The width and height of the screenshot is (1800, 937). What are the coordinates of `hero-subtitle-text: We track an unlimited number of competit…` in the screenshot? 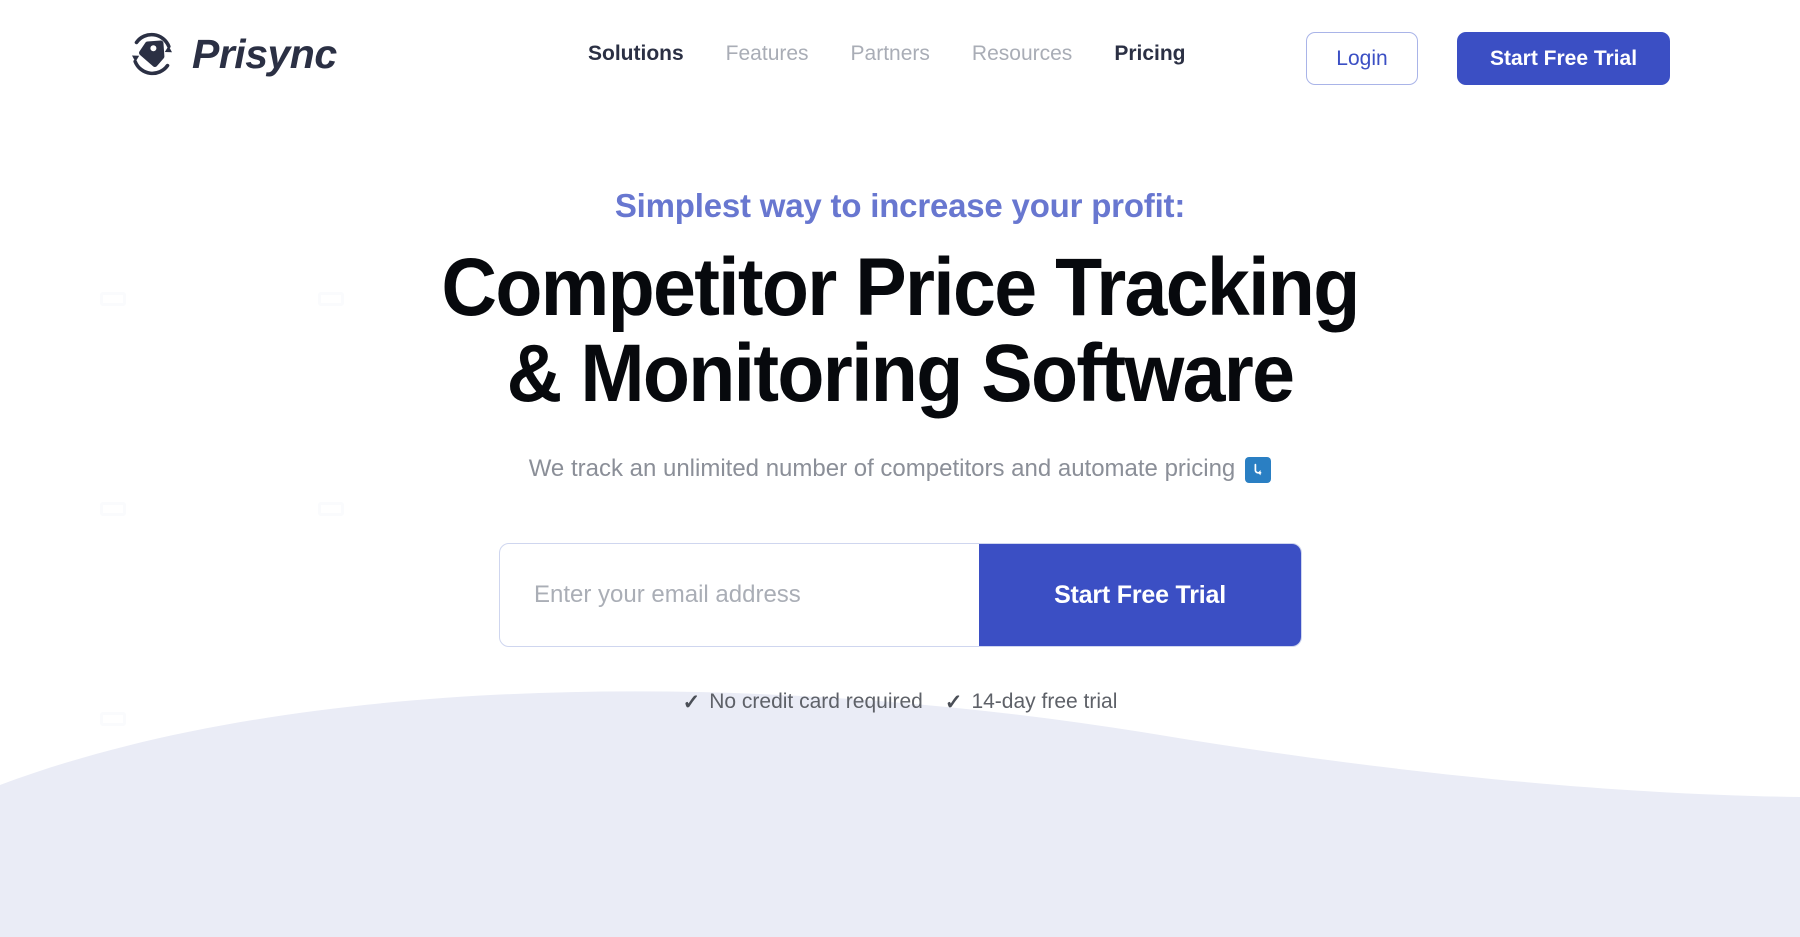 It's located at (882, 468).